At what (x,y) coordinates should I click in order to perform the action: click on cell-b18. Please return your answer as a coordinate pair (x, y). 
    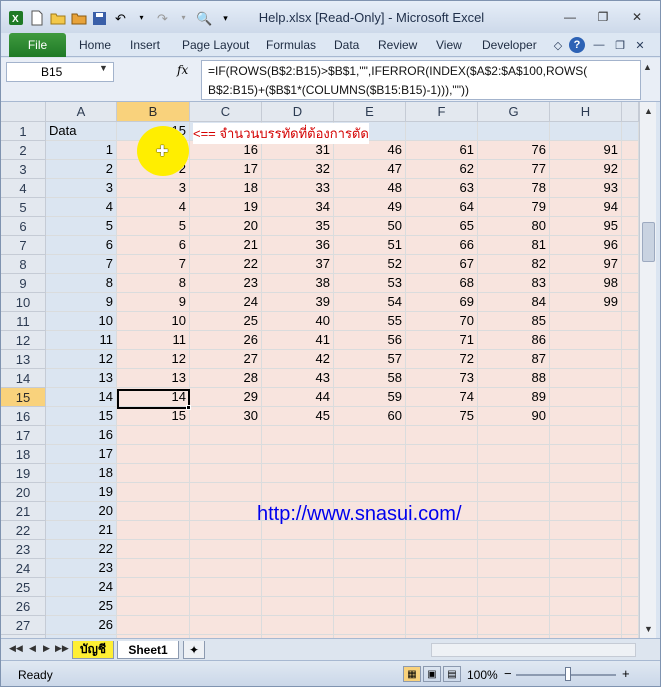
    Looking at the image, I should click on (153, 454).